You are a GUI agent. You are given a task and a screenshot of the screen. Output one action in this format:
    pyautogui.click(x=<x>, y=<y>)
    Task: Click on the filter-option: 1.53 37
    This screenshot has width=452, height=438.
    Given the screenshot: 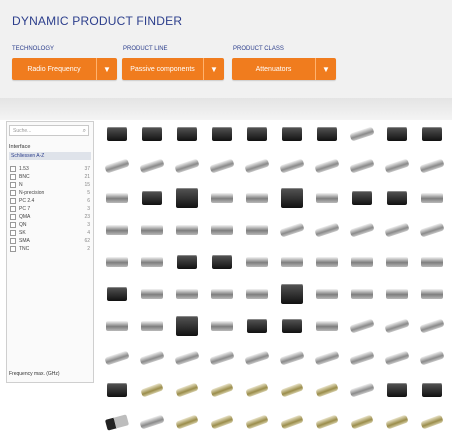 What is the action you would take?
    pyautogui.click(x=50, y=169)
    